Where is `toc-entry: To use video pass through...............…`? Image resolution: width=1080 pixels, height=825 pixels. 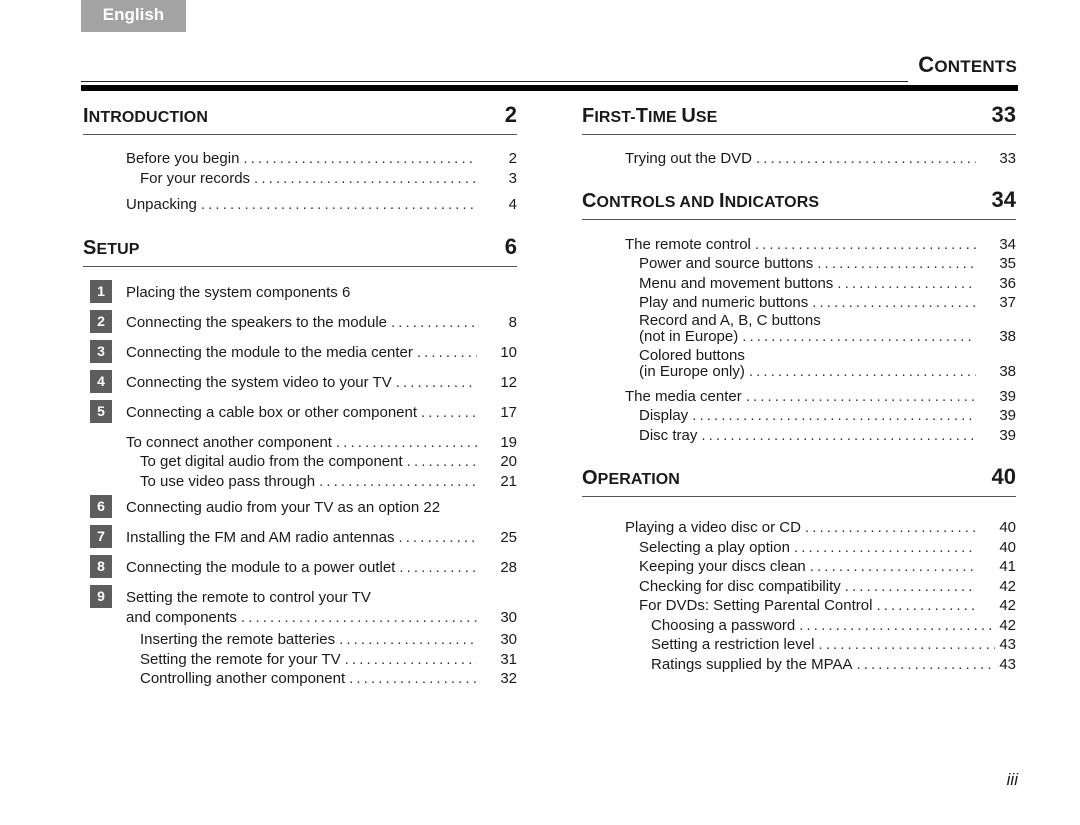 toc-entry: To use video pass through...............… is located at coordinates (300, 482).